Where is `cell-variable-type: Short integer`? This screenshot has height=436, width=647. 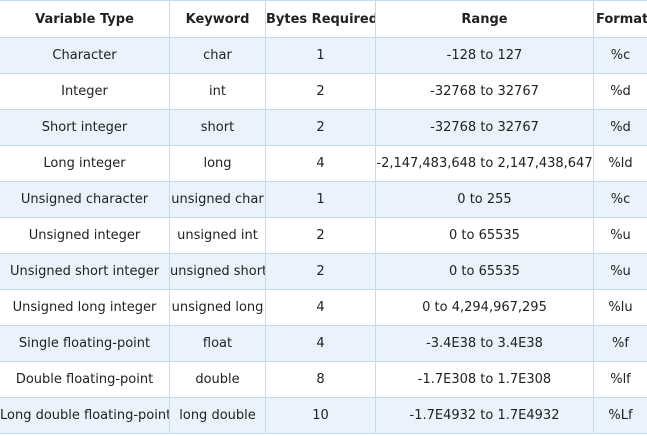 cell-variable-type: Short integer is located at coordinates (85, 127).